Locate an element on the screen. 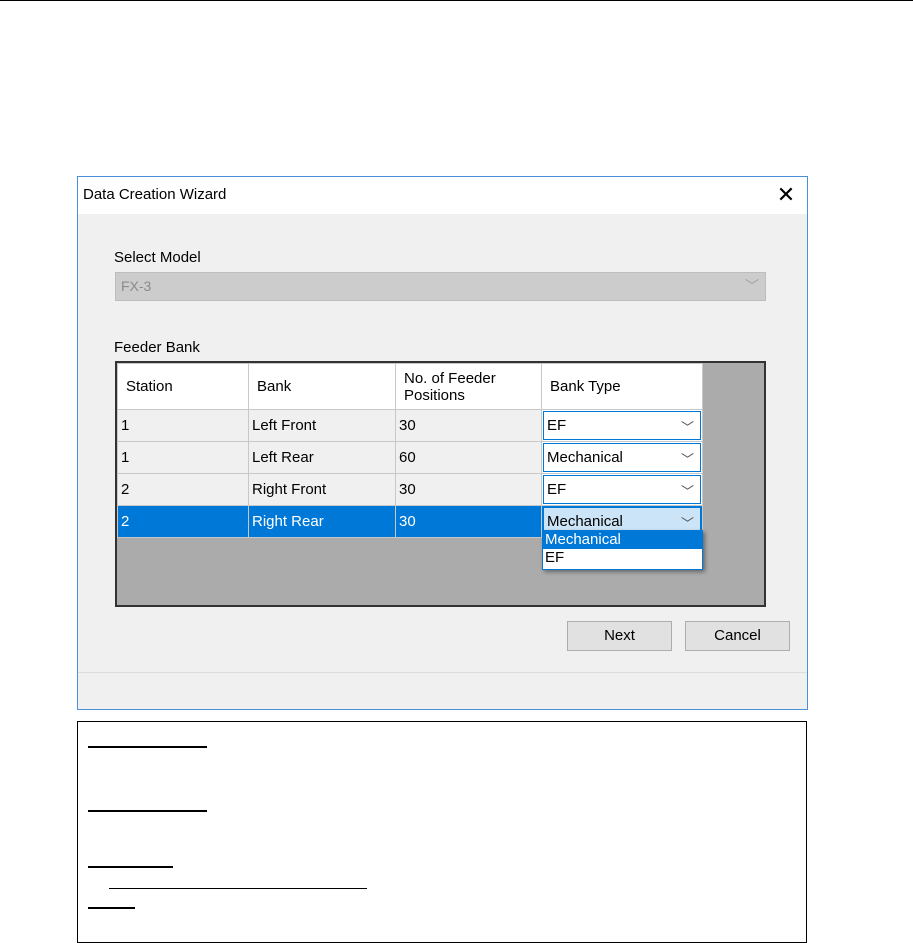  column-header-bank-type: Bank Type is located at coordinates (622, 386).